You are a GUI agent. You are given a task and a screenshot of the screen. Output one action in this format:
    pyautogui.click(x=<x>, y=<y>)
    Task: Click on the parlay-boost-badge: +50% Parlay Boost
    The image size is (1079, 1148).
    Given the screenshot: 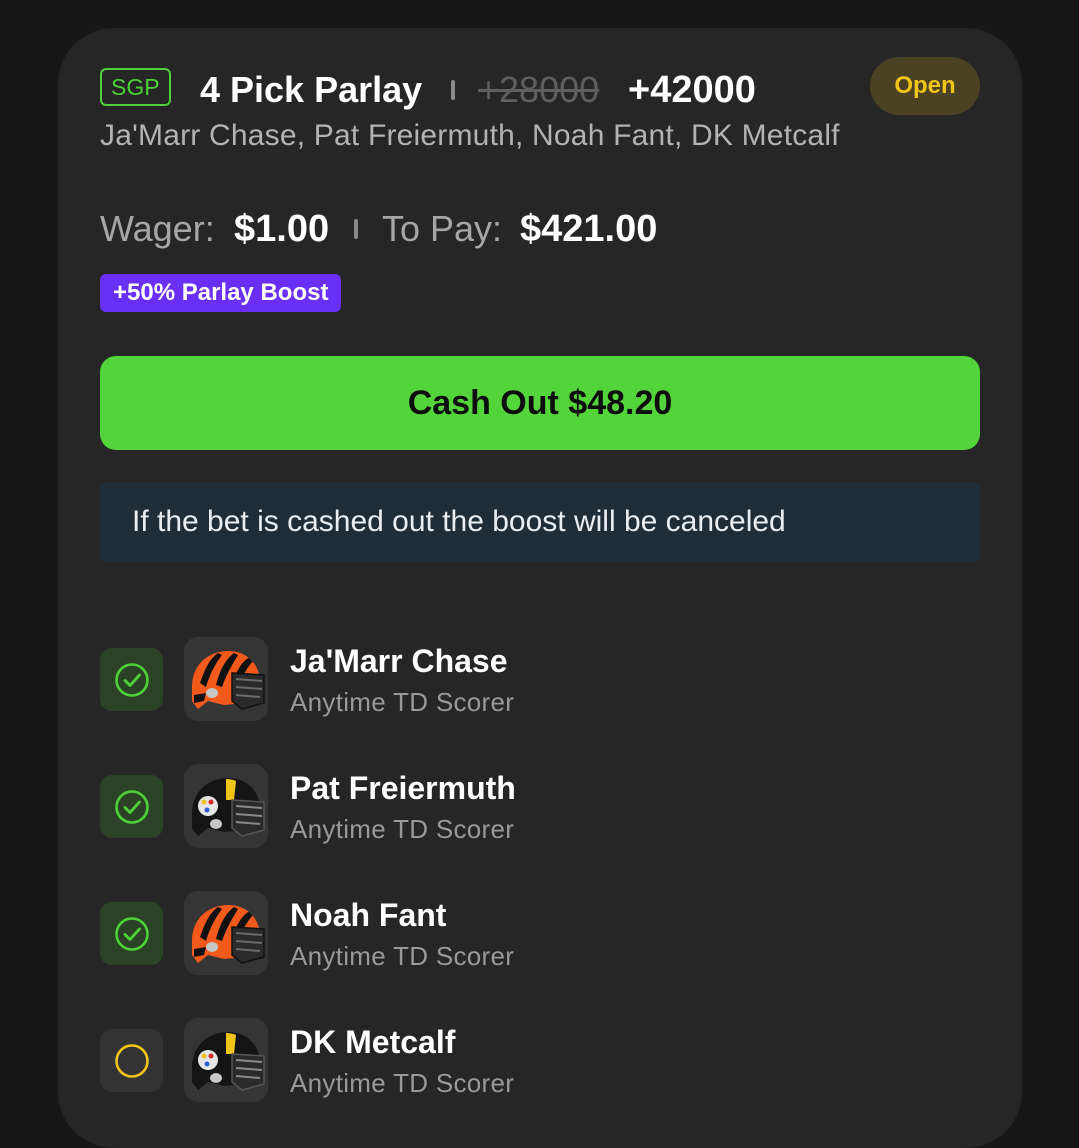 What is the action you would take?
    pyautogui.click(x=221, y=293)
    